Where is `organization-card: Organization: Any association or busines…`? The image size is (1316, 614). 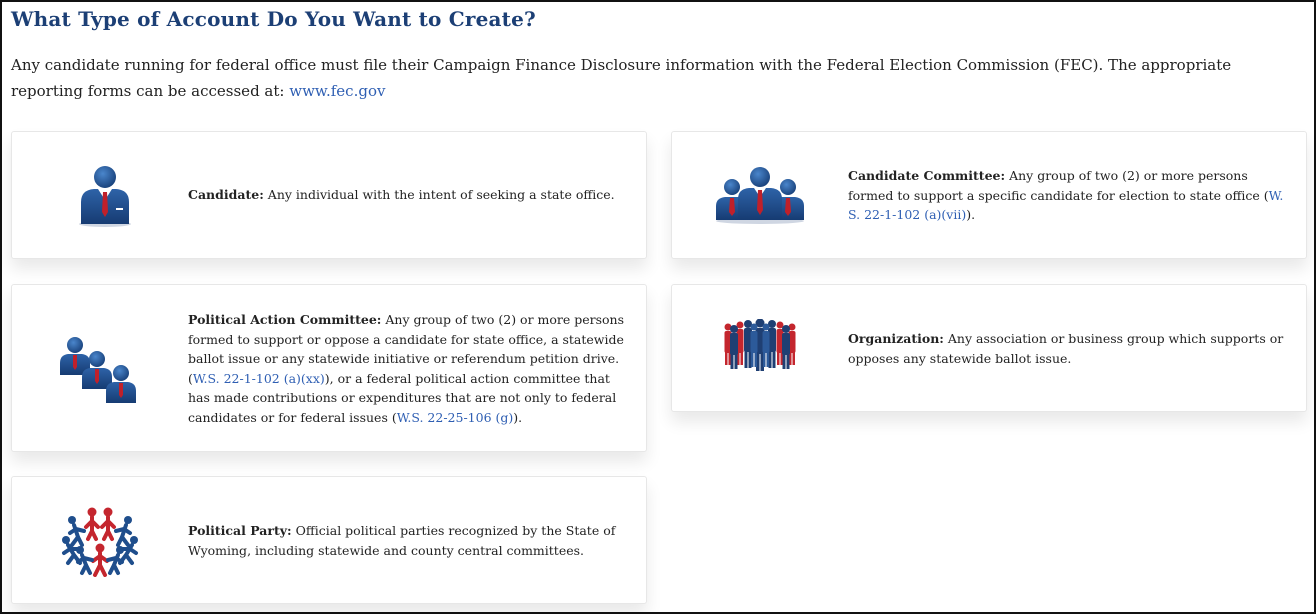
organization-card: Organization: Any association or busines… is located at coordinates (989, 348).